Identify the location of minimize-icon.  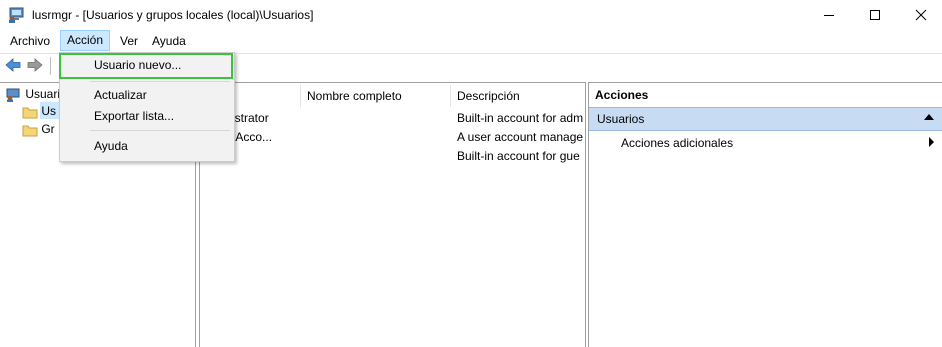
(829, 15).